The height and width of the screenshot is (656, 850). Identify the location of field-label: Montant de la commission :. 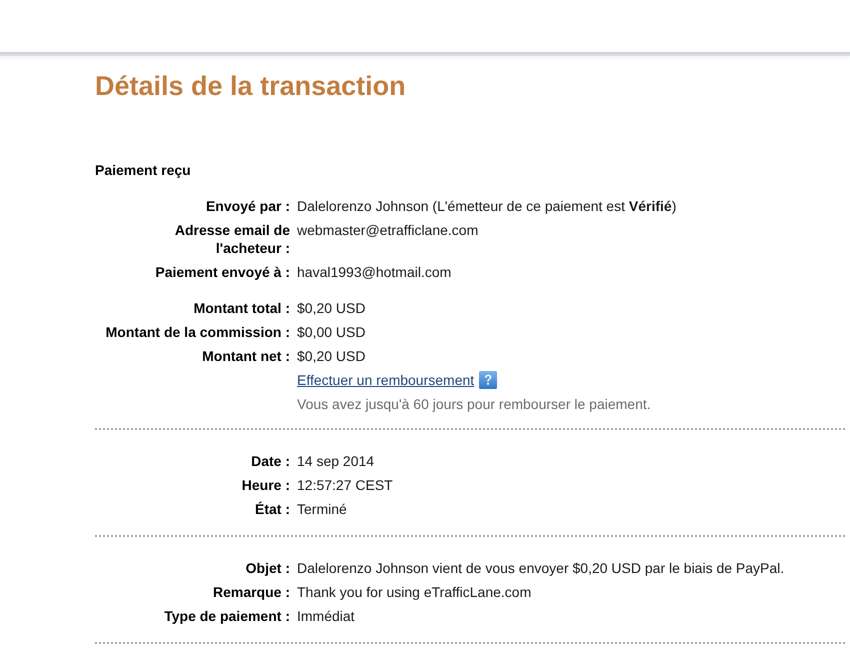
(198, 332).